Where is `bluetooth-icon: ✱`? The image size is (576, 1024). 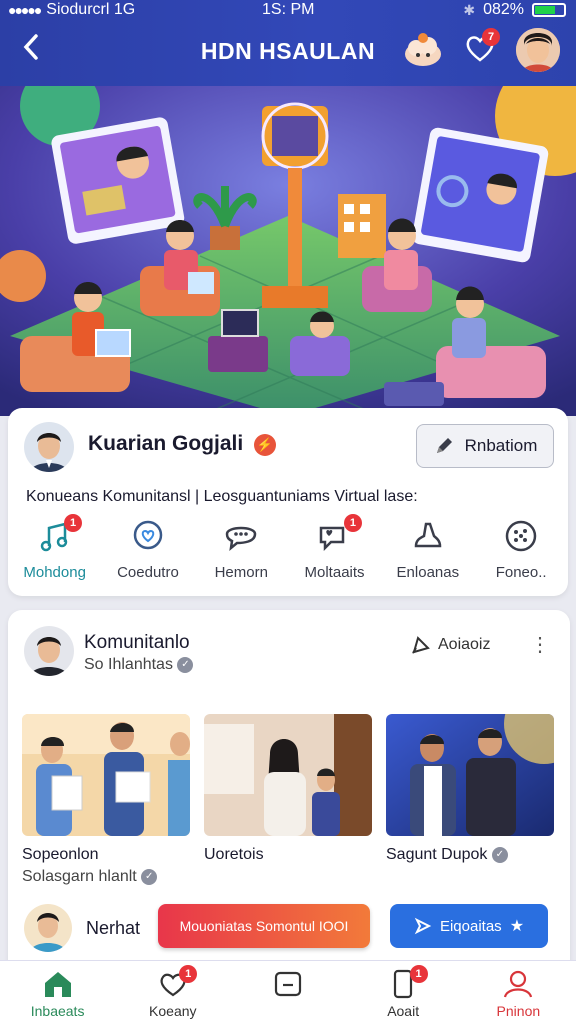 bluetooth-icon: ✱ is located at coordinates (469, 9).